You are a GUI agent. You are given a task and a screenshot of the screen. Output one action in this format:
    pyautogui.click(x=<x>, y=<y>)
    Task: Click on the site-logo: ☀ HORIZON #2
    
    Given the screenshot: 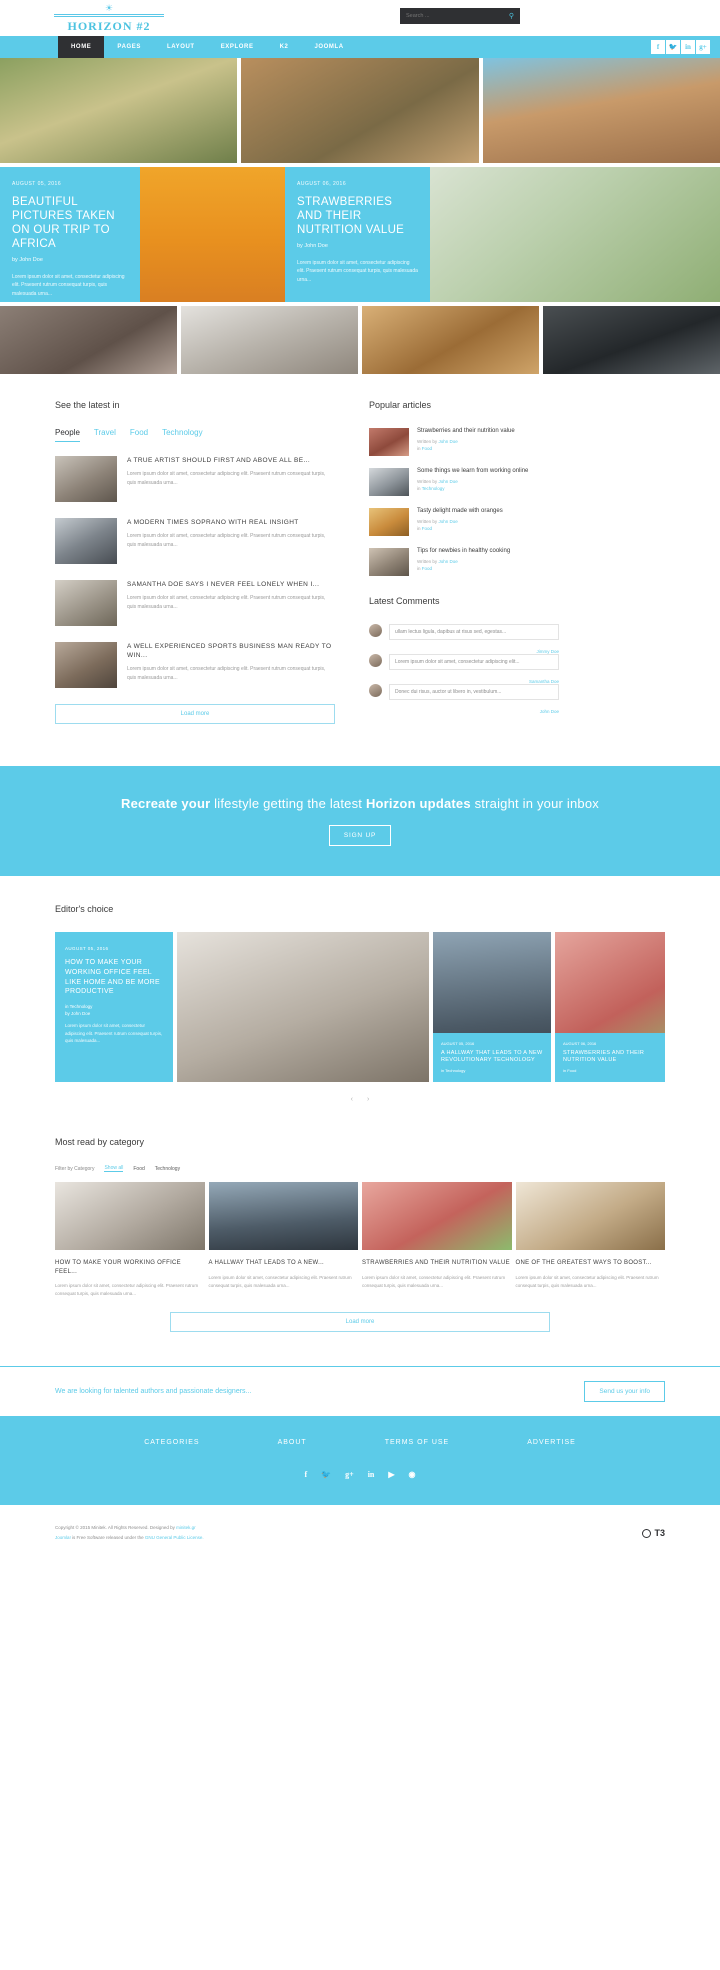 What is the action you would take?
    pyautogui.click(x=109, y=19)
    